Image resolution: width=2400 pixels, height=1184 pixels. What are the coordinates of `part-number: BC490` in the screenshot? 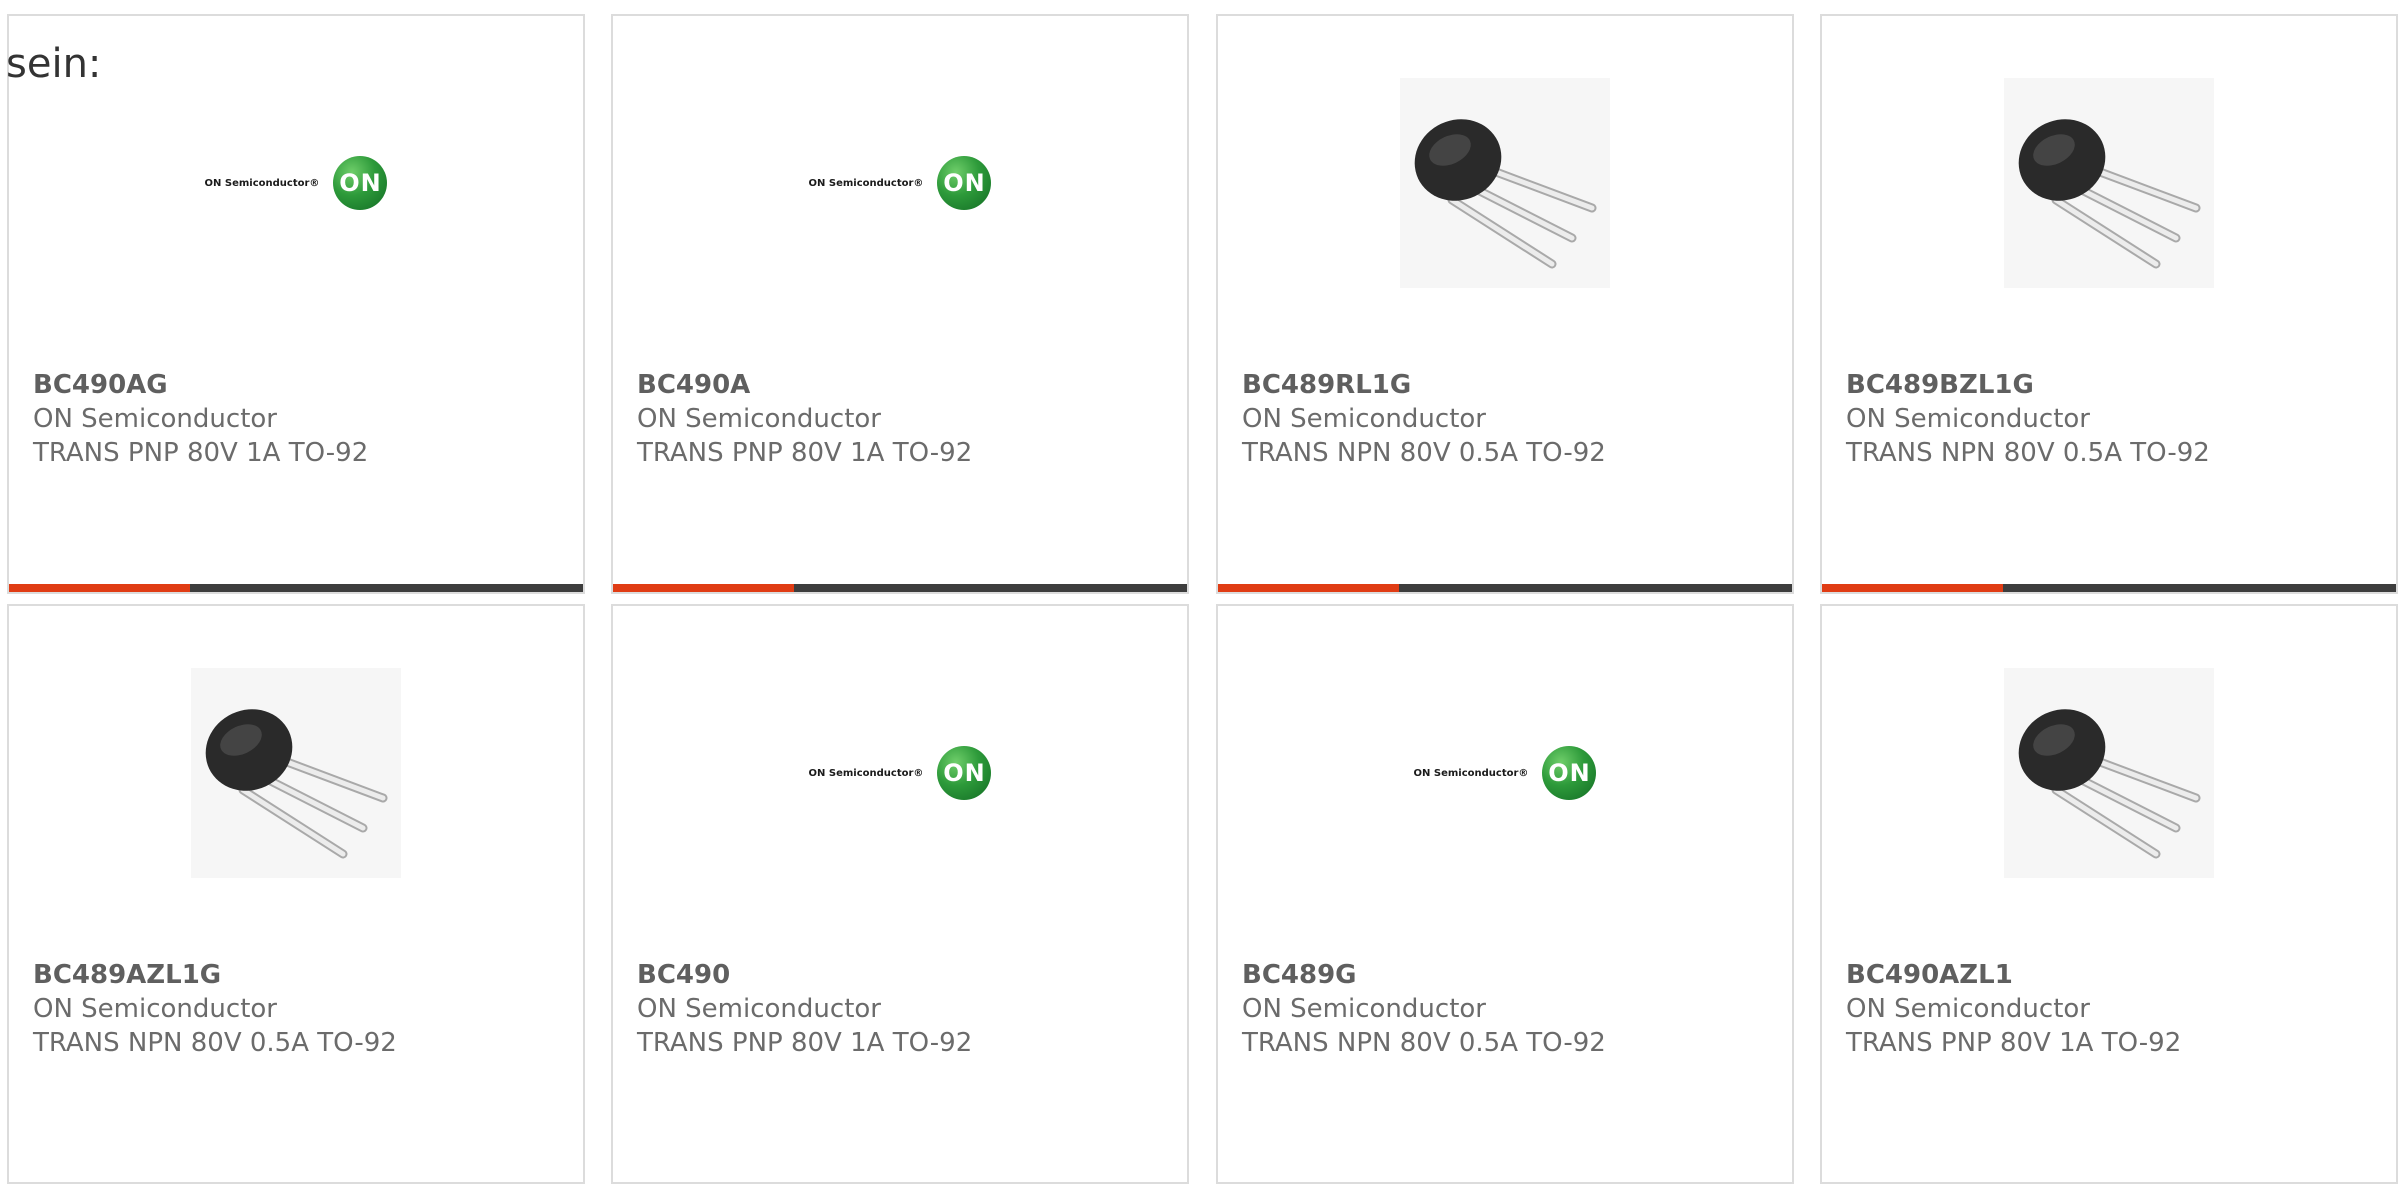 It's located at (804, 975).